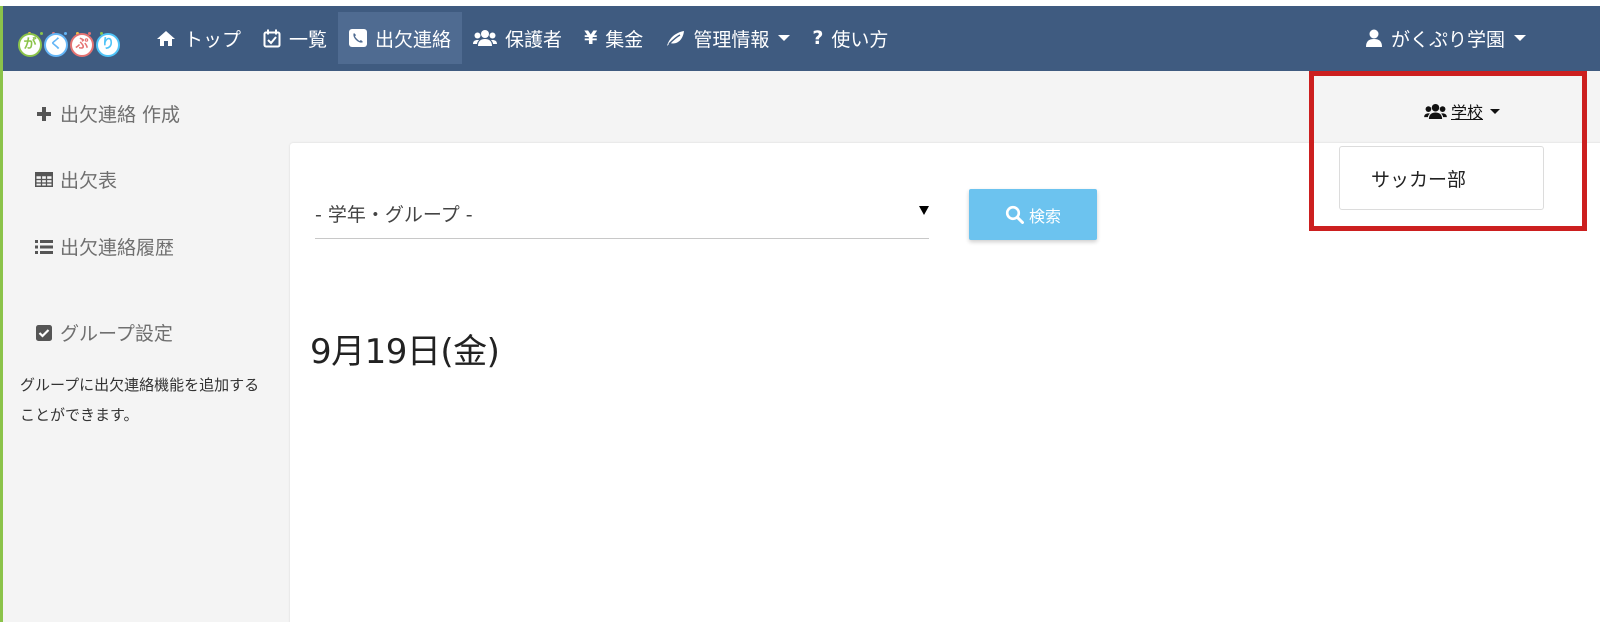 This screenshot has height=622, width=1600. I want to click on calendar-check-icon, so click(272, 38).